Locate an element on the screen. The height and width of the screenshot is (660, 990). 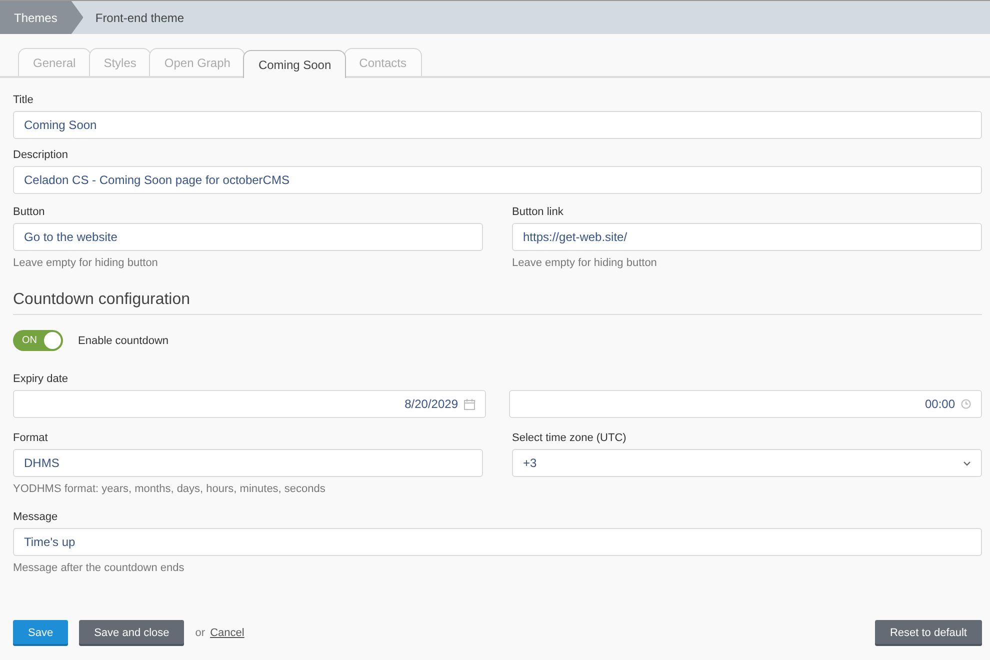
save-and-close-button: Save and close is located at coordinates (131, 633).